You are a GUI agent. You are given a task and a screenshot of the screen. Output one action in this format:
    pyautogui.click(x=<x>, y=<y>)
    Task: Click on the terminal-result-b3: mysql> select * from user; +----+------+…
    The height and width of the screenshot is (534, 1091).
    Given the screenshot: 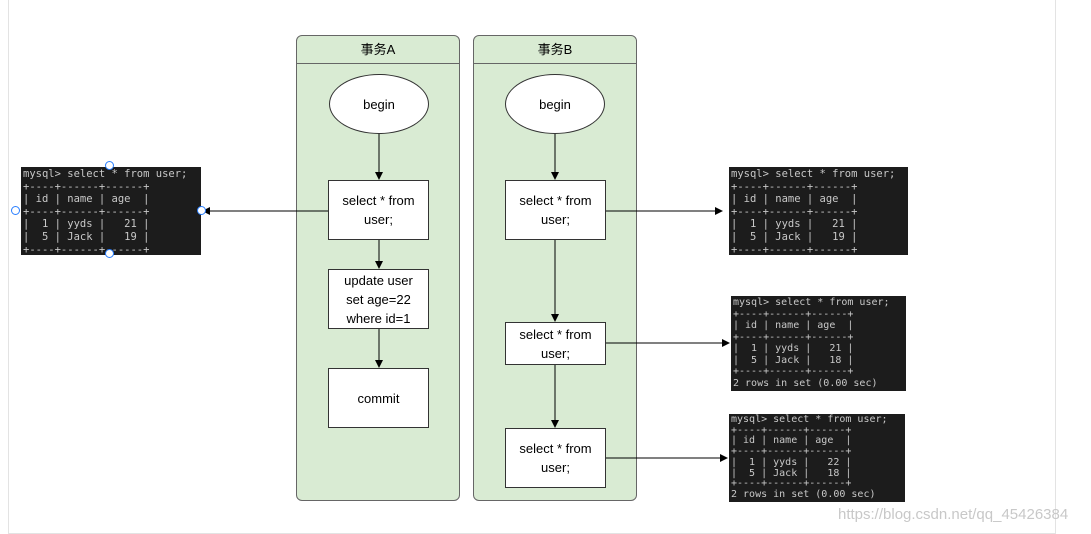 What is the action you would take?
    pyautogui.click(x=817, y=458)
    